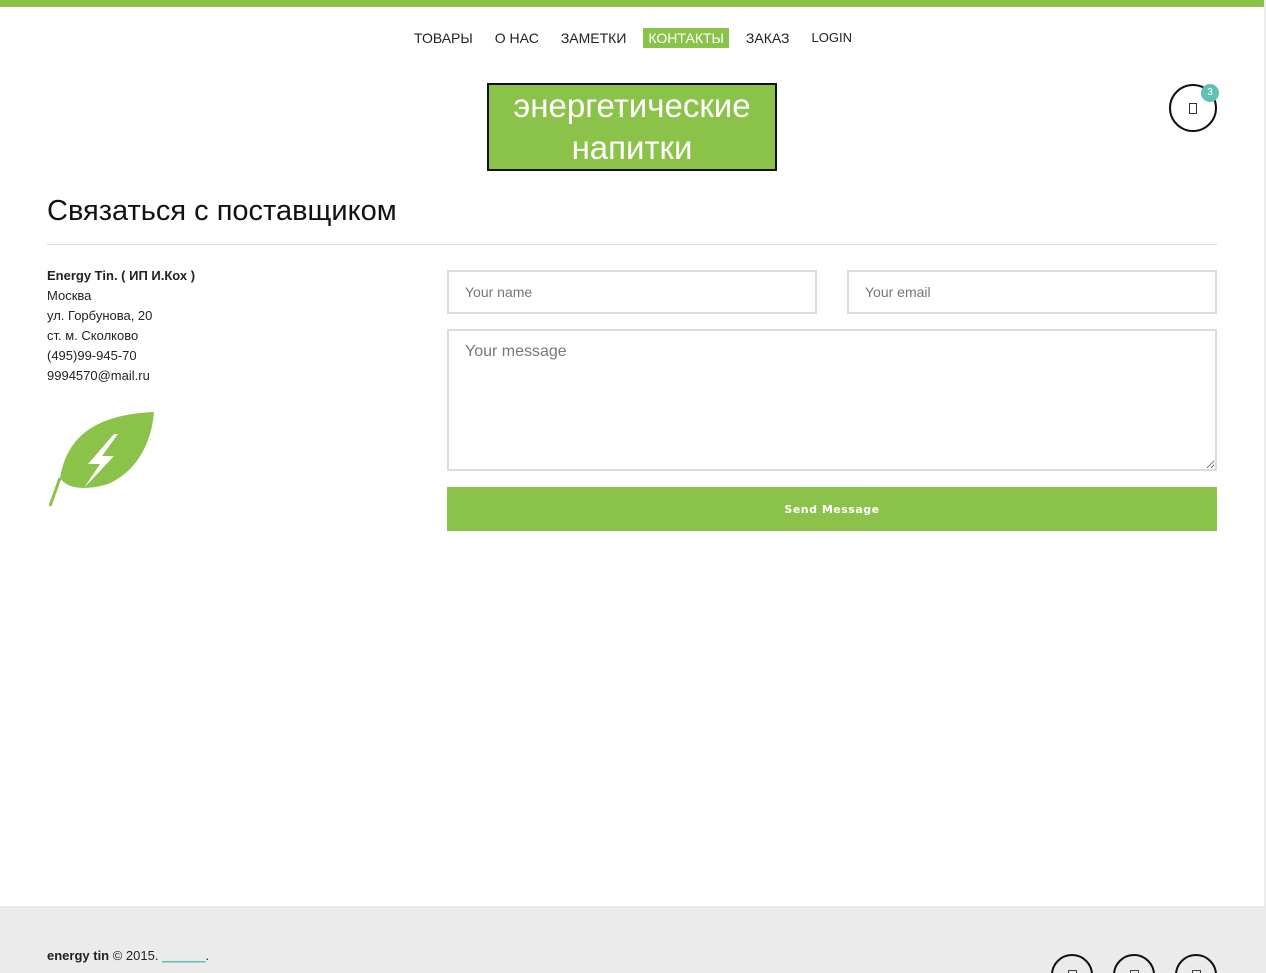  What do you see at coordinates (207, 955) in the screenshot?
I see `footer-period: .` at bounding box center [207, 955].